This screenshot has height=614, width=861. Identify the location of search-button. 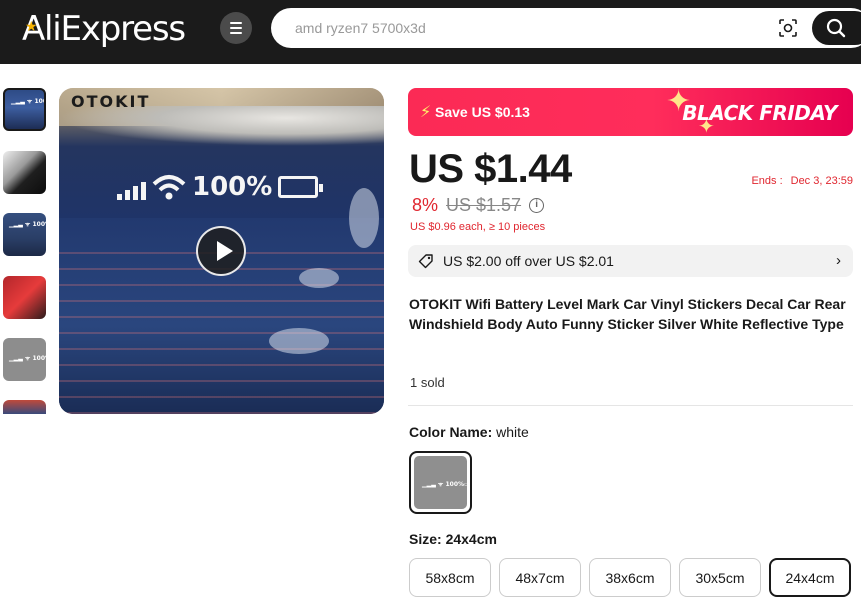
(836, 28).